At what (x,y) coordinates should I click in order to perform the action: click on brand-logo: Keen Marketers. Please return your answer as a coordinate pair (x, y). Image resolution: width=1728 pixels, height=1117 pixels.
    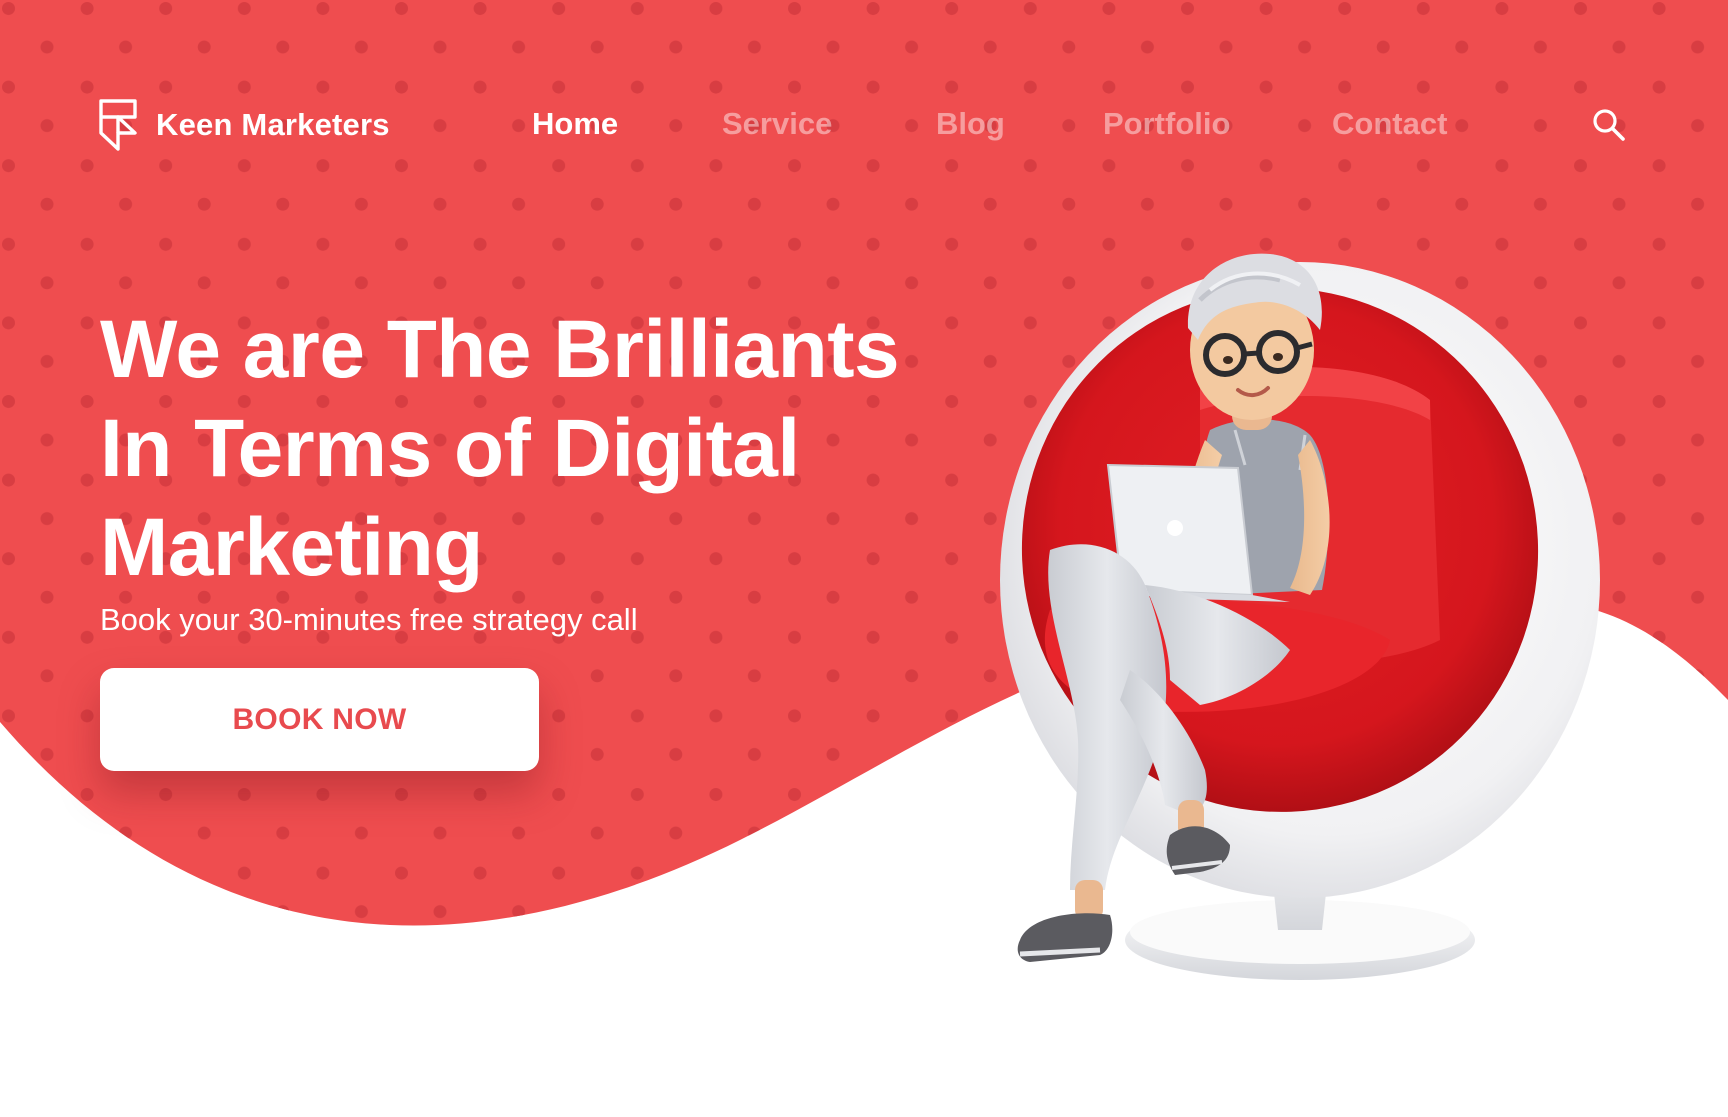
    Looking at the image, I should click on (244, 125).